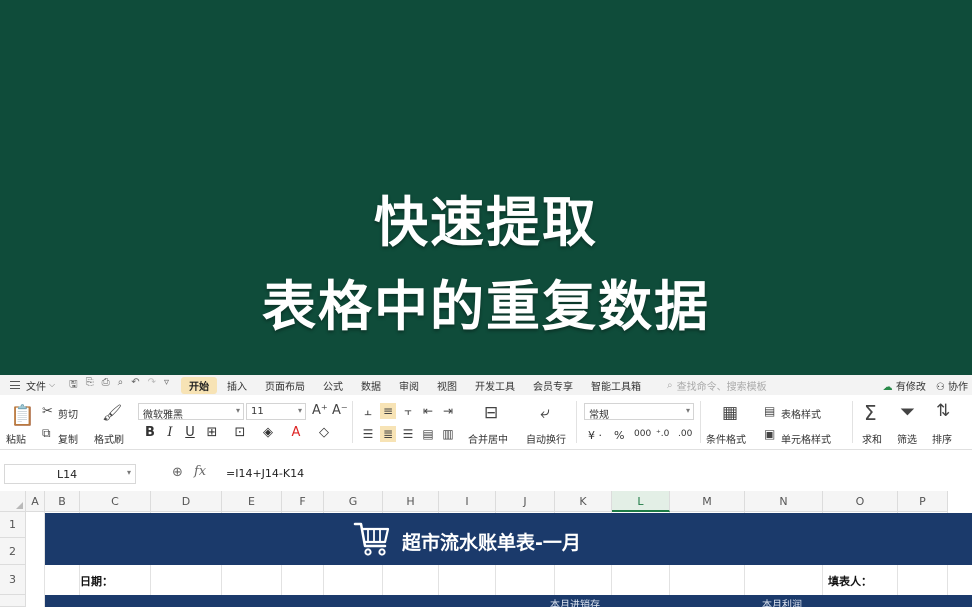 This screenshot has width=972, height=607. What do you see at coordinates (70, 474) in the screenshot?
I see `name-box: L14 ▾` at bounding box center [70, 474].